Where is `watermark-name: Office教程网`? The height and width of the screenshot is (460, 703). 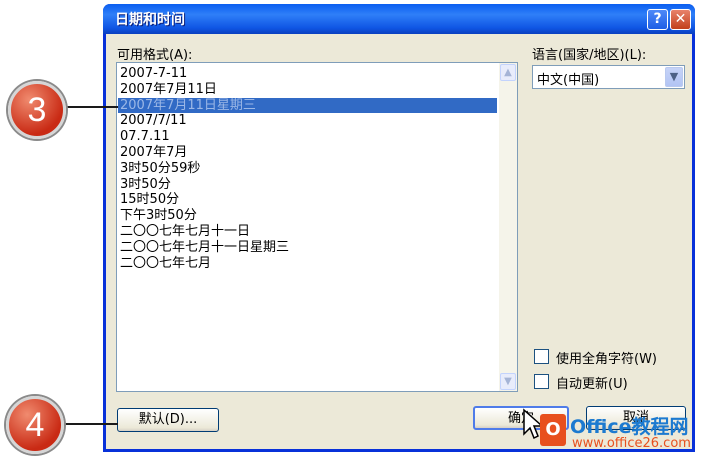
watermark-name: Office教程网 is located at coordinates (629, 427).